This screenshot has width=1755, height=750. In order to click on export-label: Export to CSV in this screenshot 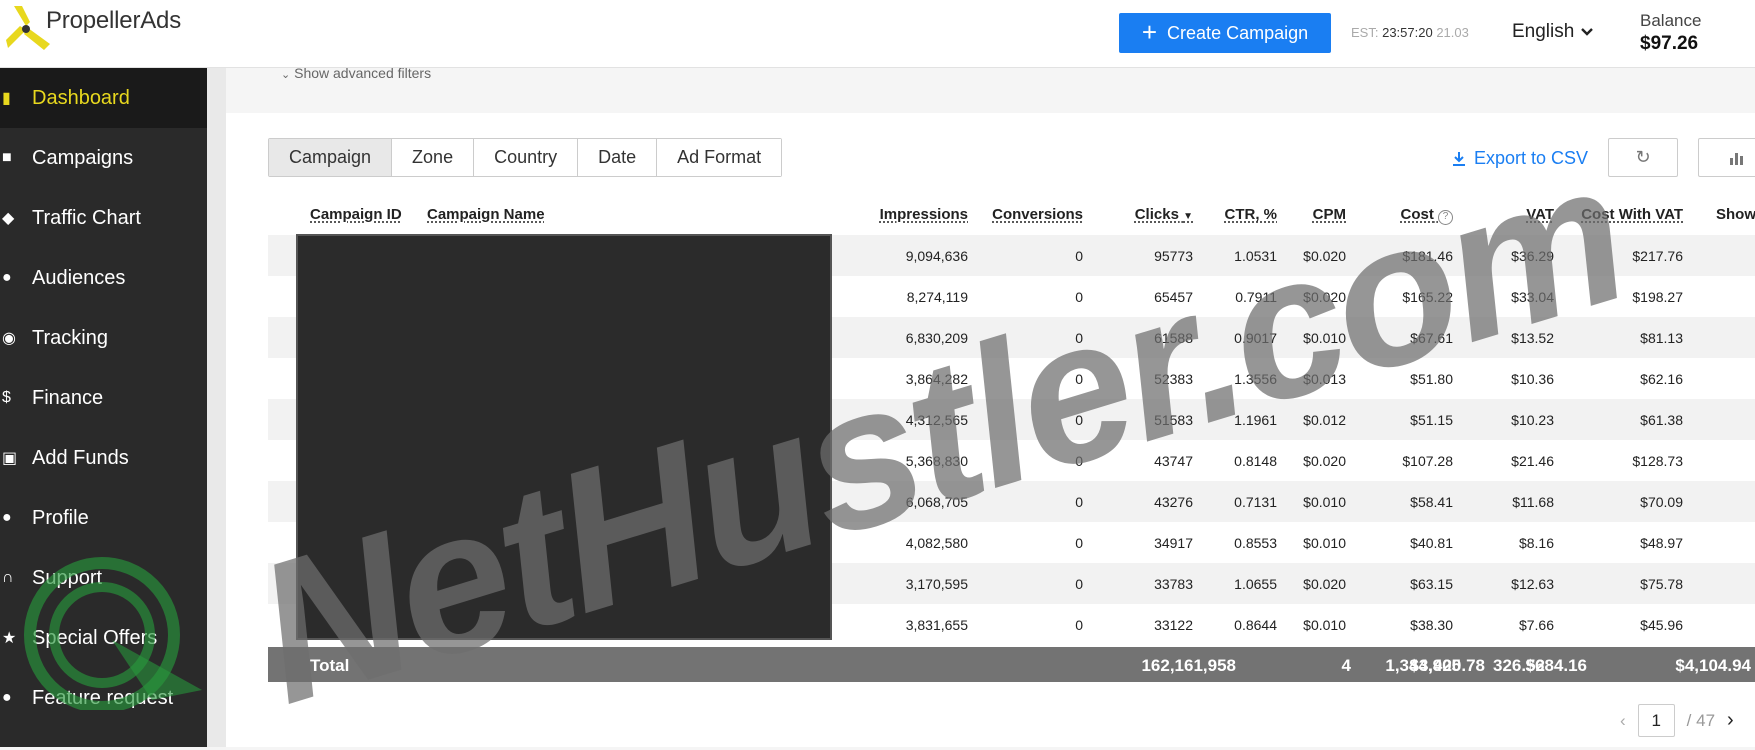, I will do `click(1531, 158)`.